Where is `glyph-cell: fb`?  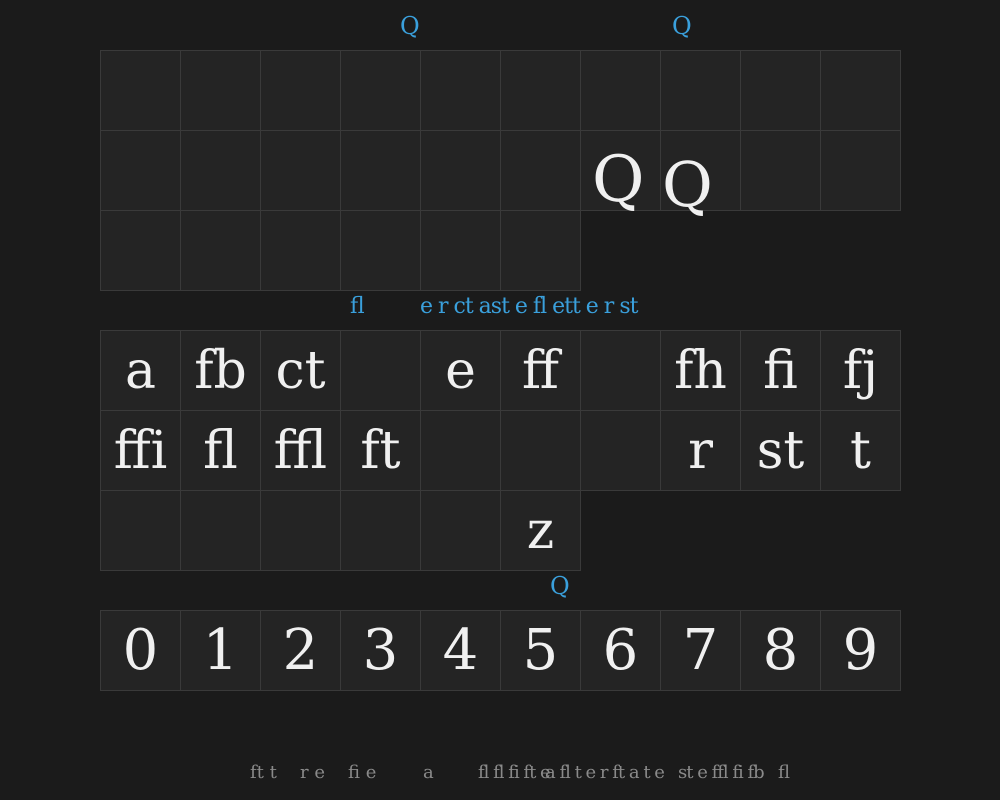
glyph-cell: fb is located at coordinates (220, 370).